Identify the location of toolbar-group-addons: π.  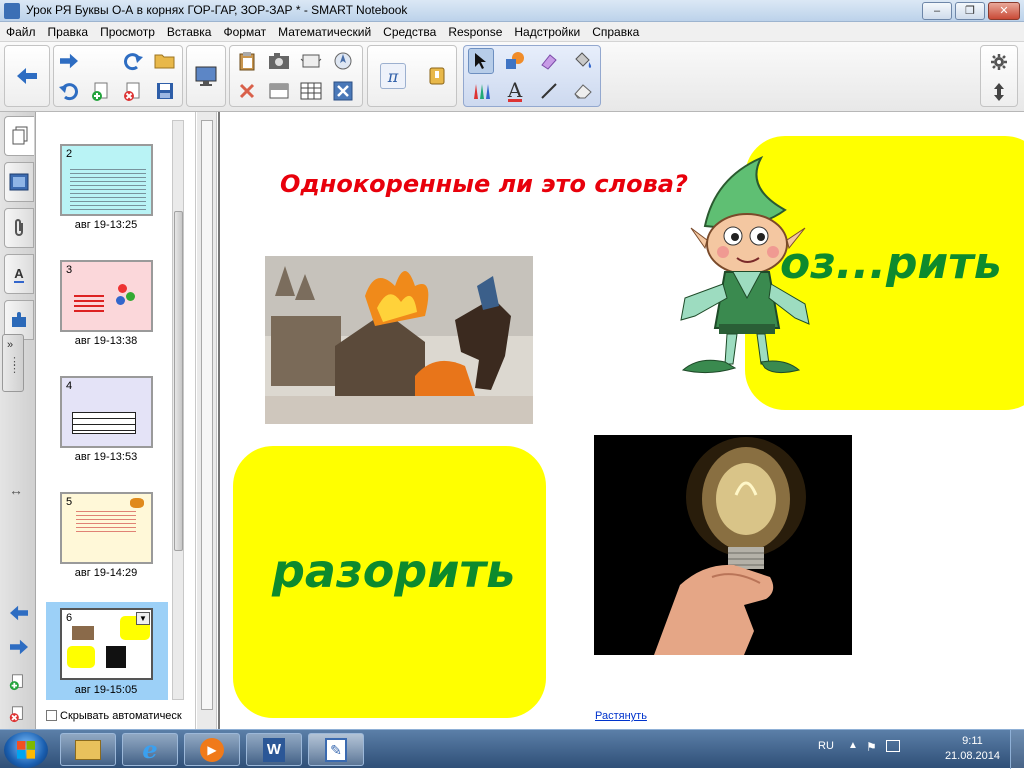
(412, 76).